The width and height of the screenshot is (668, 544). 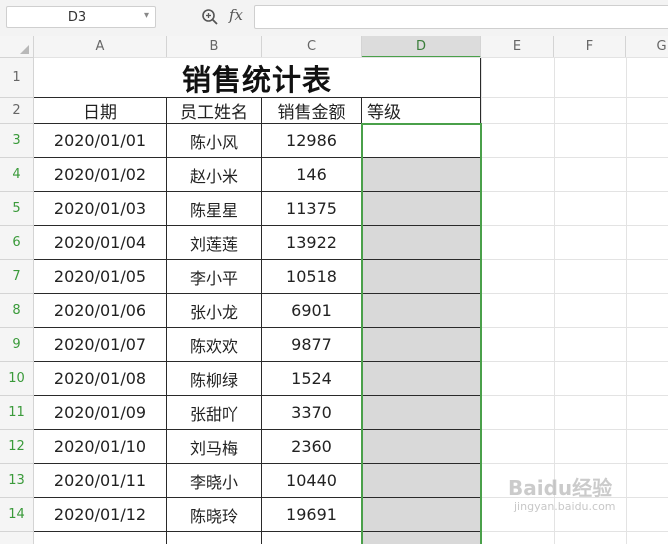 What do you see at coordinates (257, 78) in the screenshot?
I see `title-cell: 销售统计表` at bounding box center [257, 78].